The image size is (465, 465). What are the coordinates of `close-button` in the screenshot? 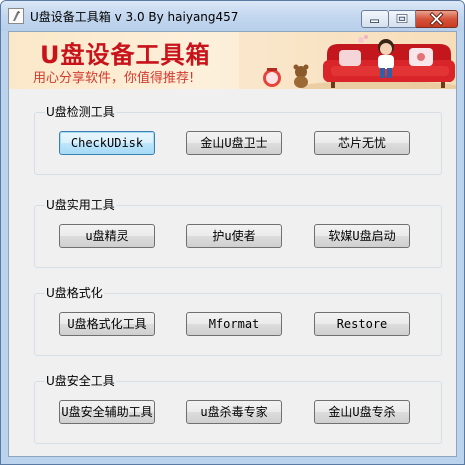 It's located at (437, 19).